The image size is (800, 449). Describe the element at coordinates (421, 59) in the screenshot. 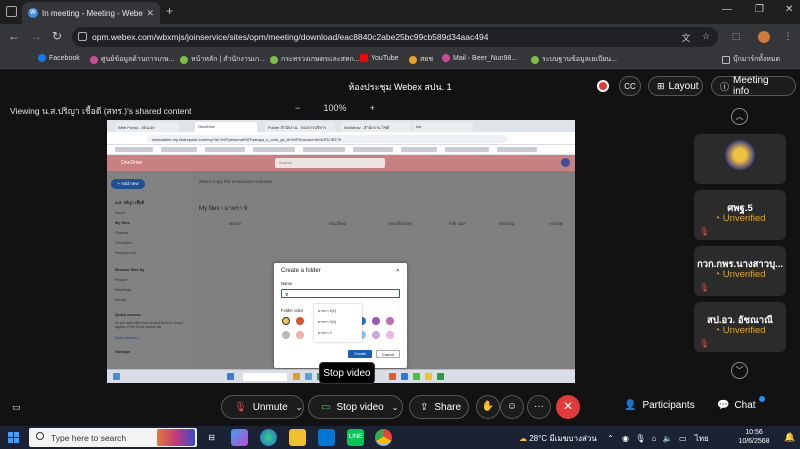

I see `bookmark-item: สยช` at that location.